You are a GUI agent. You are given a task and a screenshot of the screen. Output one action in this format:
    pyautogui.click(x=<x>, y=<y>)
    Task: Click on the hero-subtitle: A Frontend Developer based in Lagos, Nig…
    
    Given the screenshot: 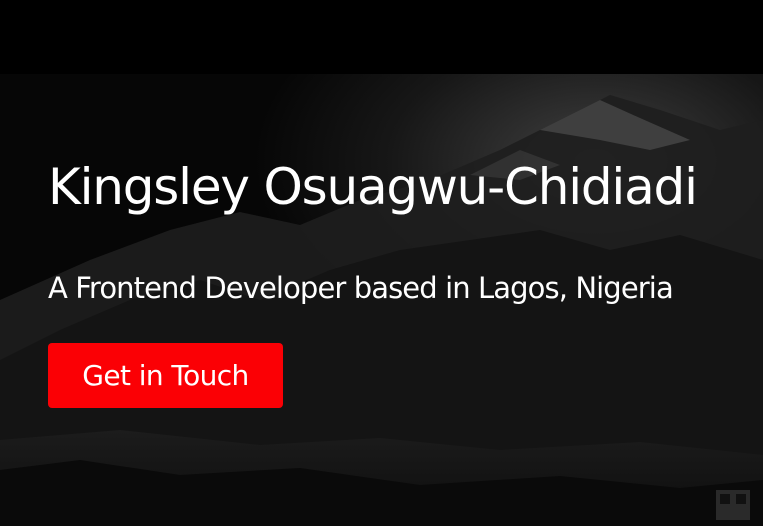 What is the action you would take?
    pyautogui.click(x=361, y=288)
    